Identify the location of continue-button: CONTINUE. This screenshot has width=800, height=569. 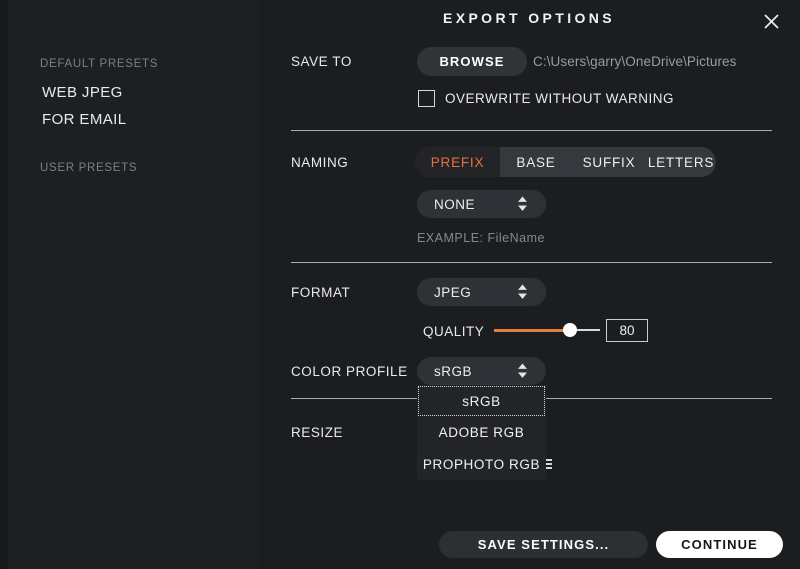
(719, 544).